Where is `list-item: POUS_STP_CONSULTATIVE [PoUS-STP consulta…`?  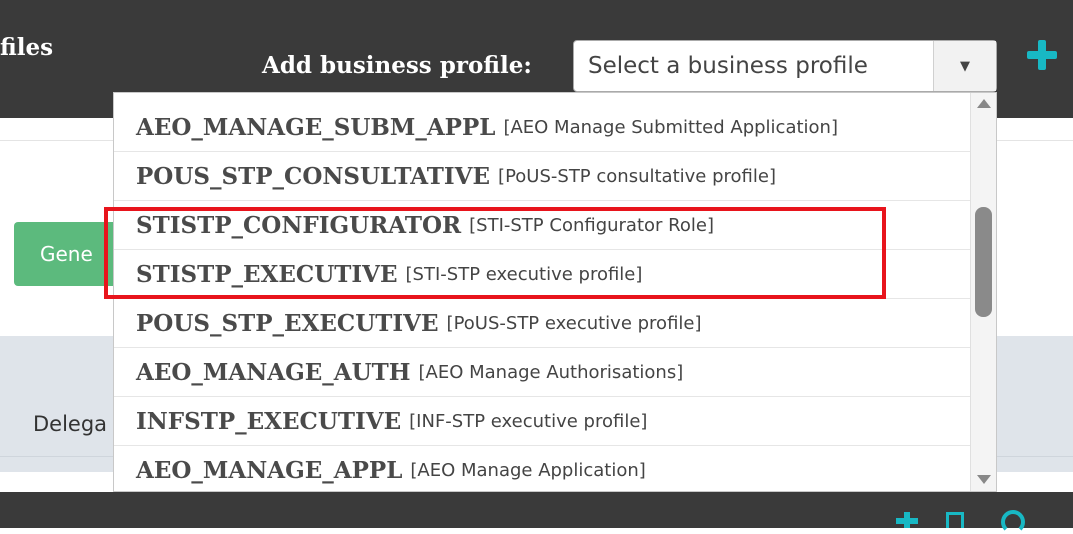 list-item: POUS_STP_CONSULTATIVE [PoUS-STP consulta… is located at coordinates (542, 176).